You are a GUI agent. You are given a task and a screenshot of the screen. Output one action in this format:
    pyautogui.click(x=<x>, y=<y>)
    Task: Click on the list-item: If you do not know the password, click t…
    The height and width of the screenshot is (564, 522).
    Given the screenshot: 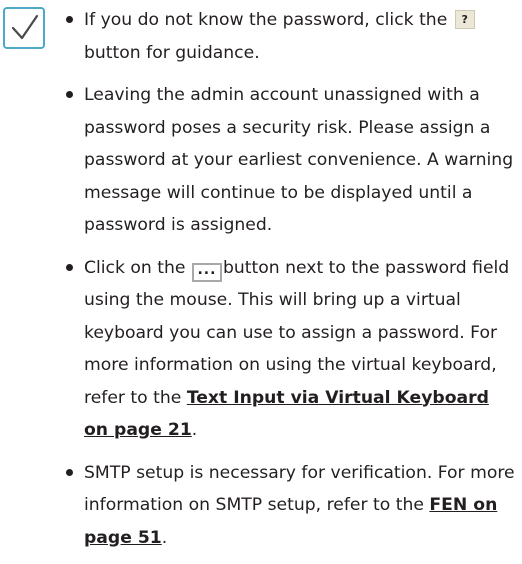 What is the action you would take?
    pyautogui.click(x=292, y=36)
    